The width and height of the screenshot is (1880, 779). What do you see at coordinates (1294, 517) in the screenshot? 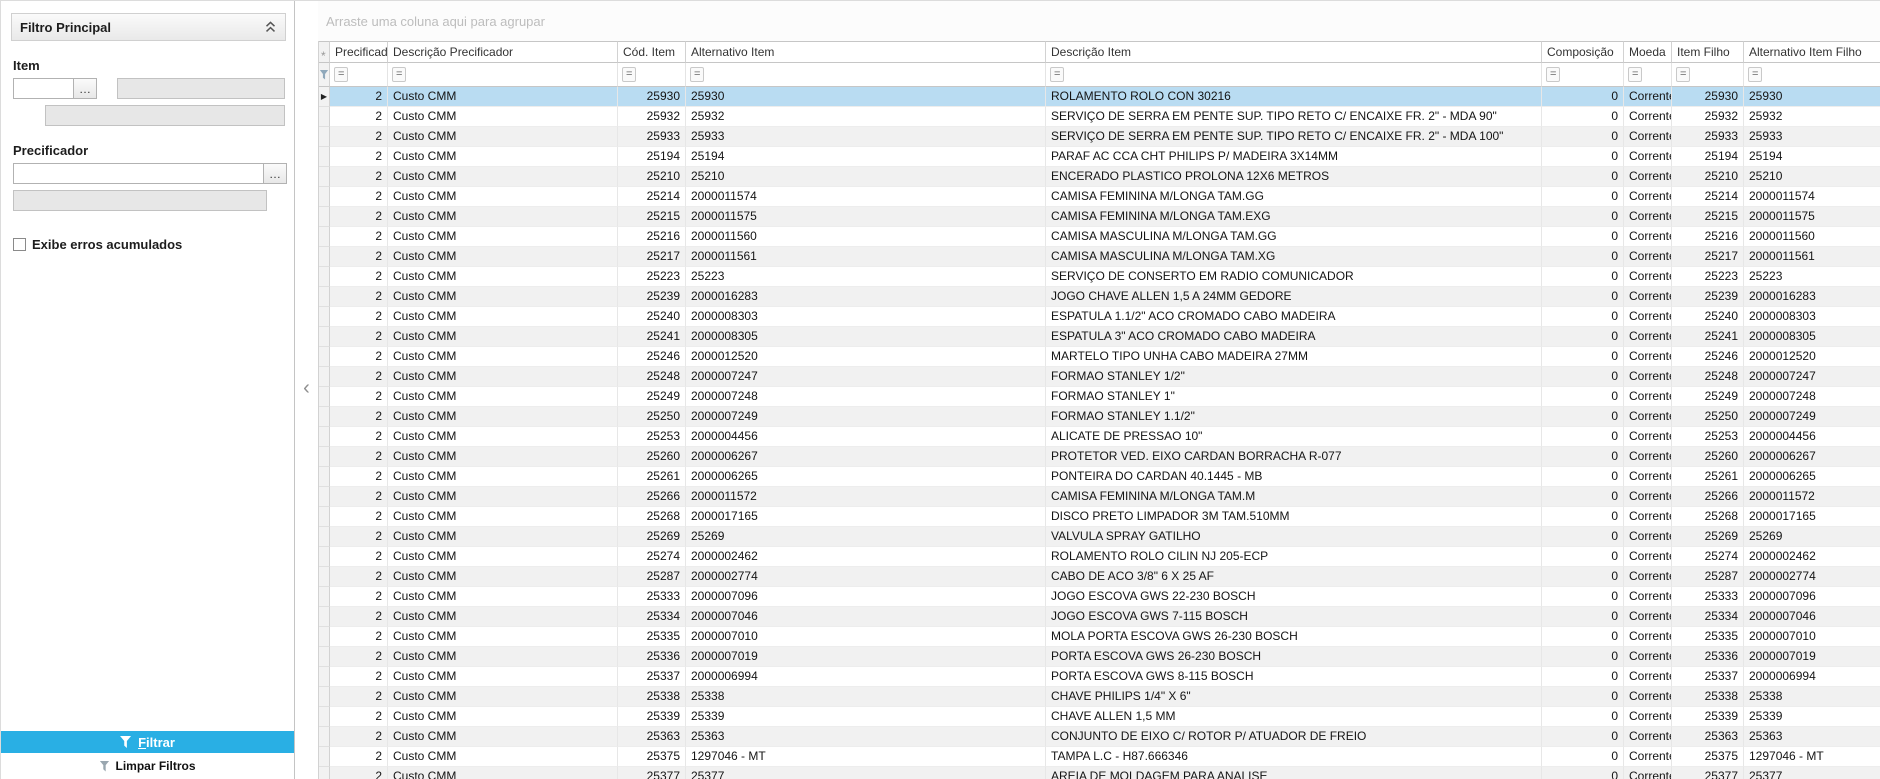
I see `grid-cell: DISCO PRETO LIMPADOR 3M TAM.510MM` at bounding box center [1294, 517].